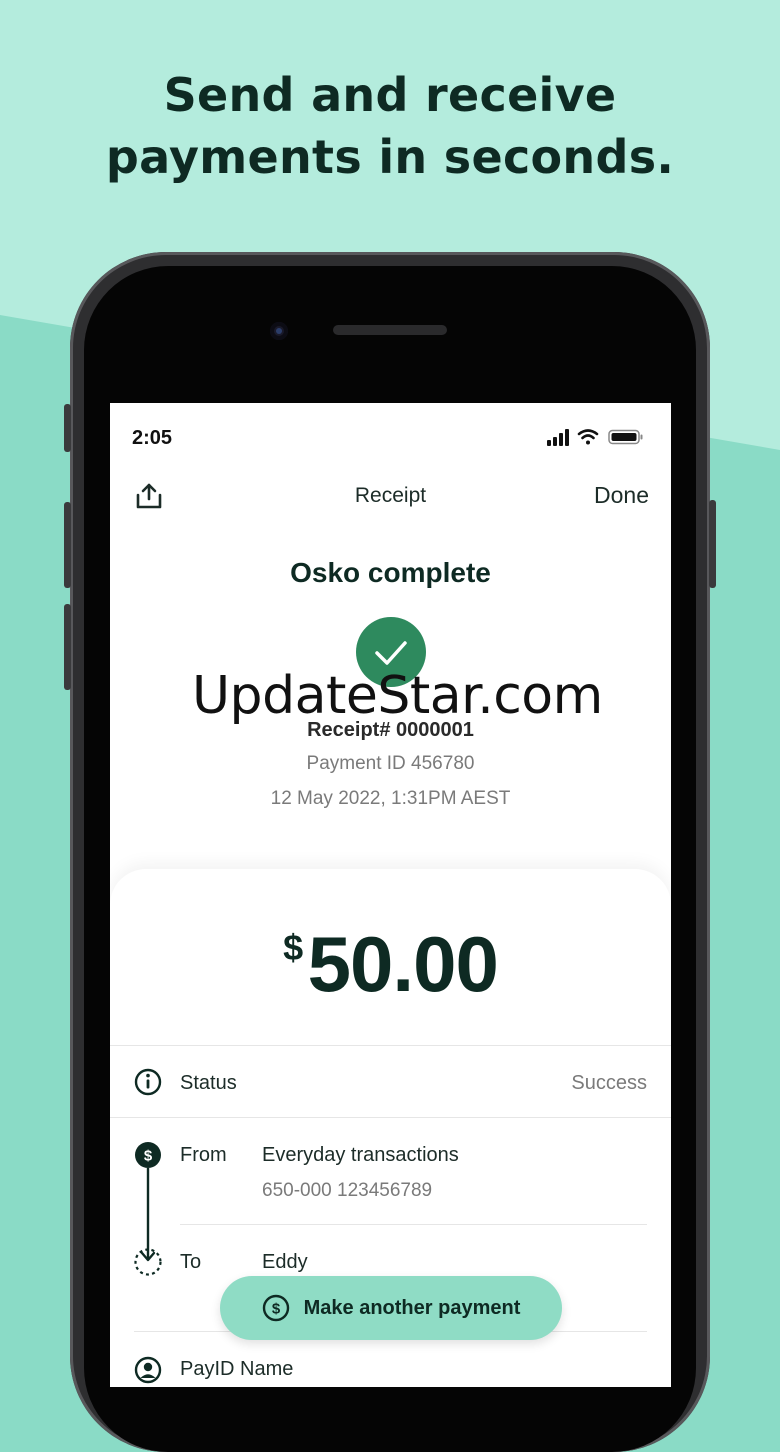  Describe the element at coordinates (360, 1155) in the screenshot. I see `from-account-name: Everyday transactions` at that location.